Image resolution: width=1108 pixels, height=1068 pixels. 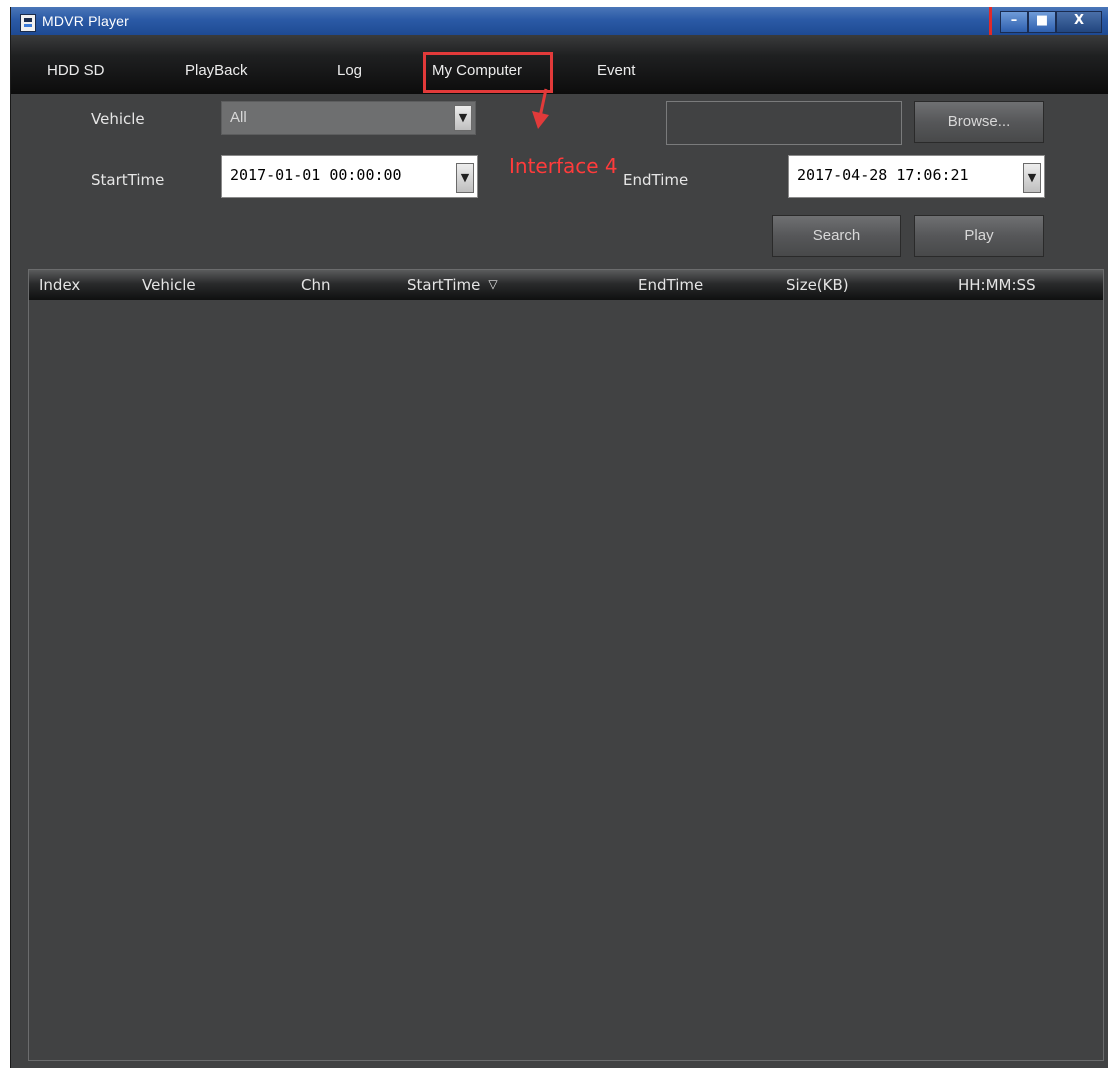 I want to click on search-button: Search, so click(x=836, y=236).